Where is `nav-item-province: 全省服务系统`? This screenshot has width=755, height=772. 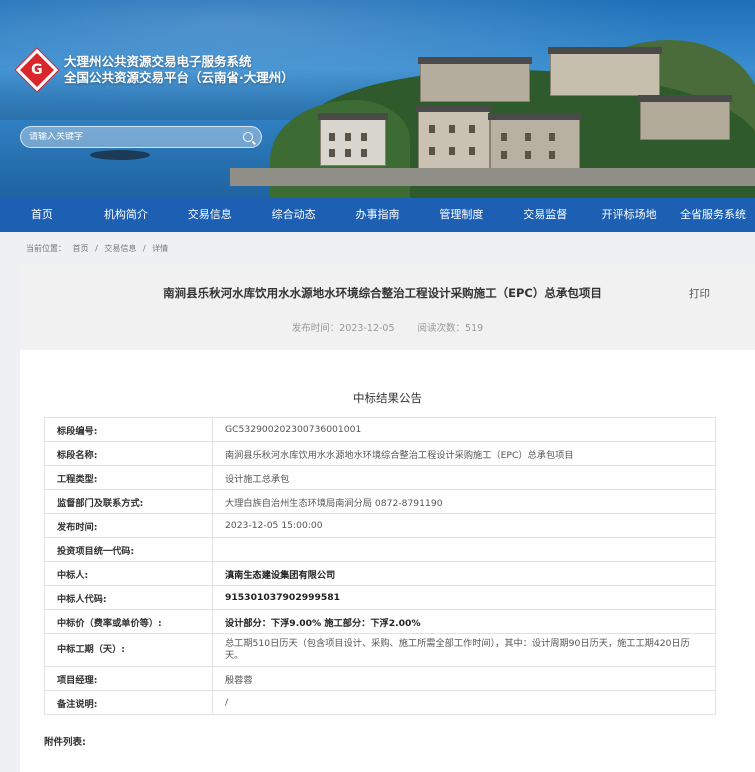
nav-item-province: 全省服务系统 is located at coordinates (713, 215).